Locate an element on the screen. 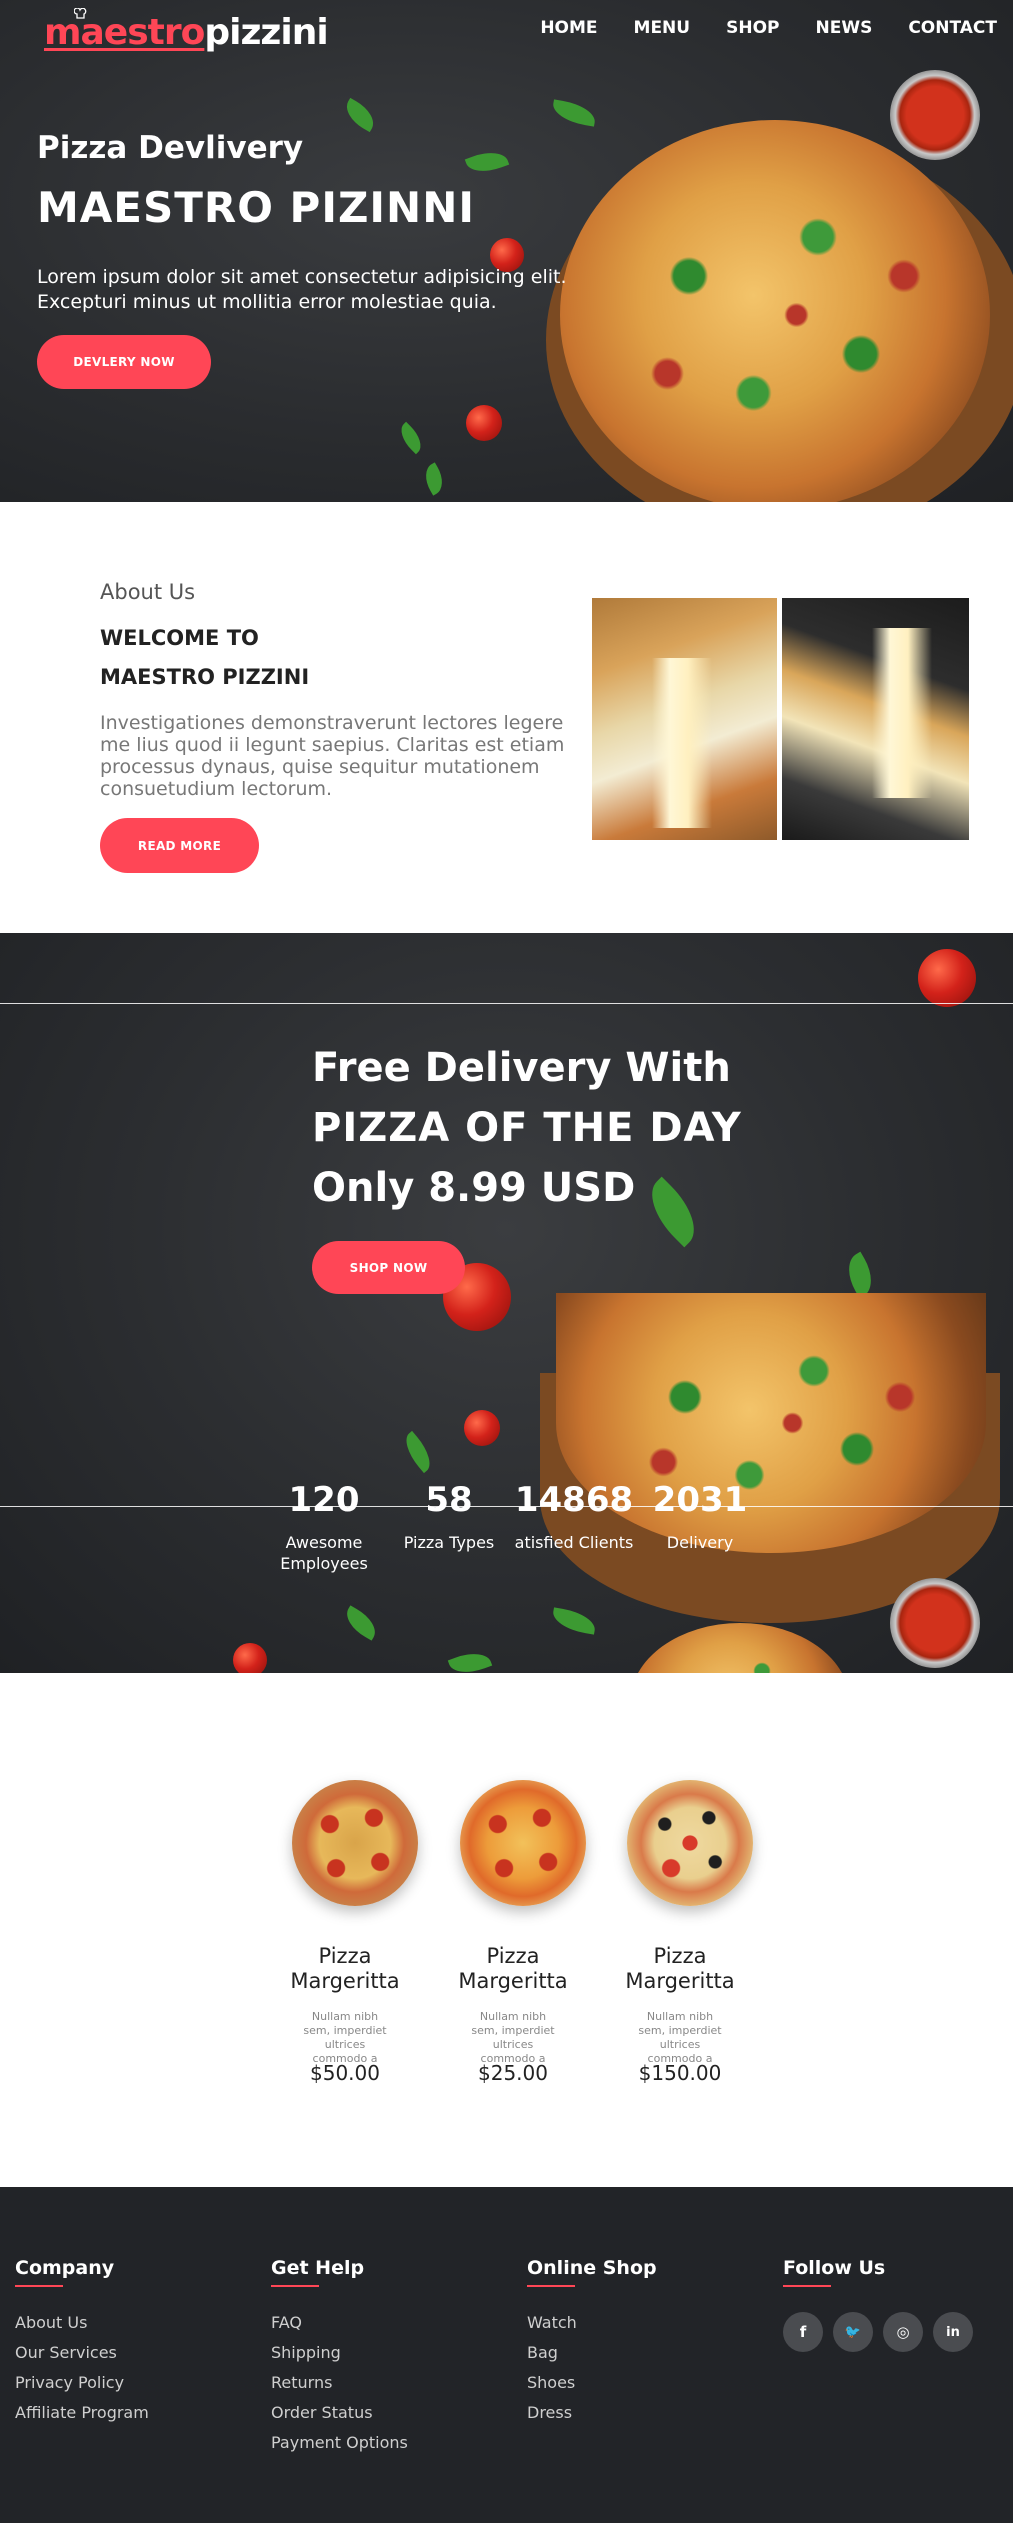  divider-line is located at coordinates (506, 1003).